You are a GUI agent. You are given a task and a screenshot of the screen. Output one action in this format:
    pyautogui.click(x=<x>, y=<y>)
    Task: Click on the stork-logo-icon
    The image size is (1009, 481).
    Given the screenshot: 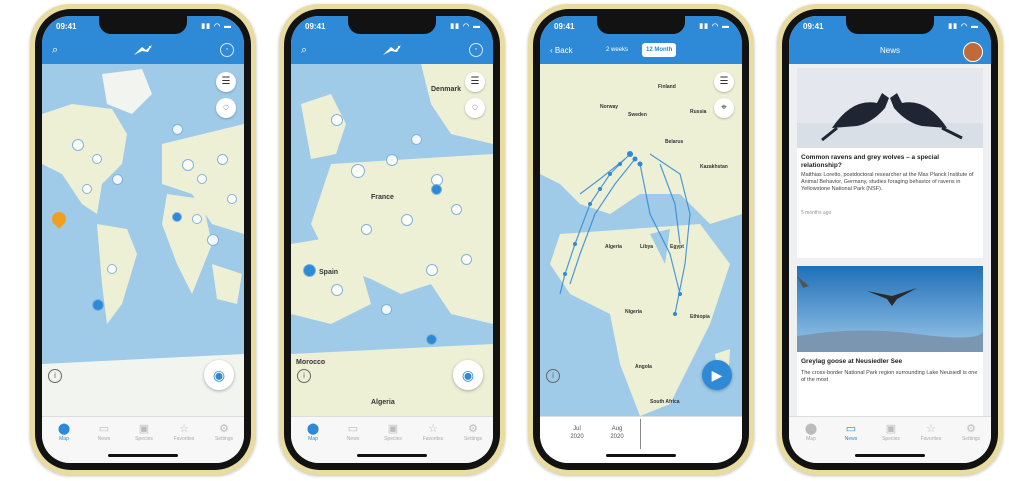 What is the action you would take?
    pyautogui.click(x=143, y=50)
    